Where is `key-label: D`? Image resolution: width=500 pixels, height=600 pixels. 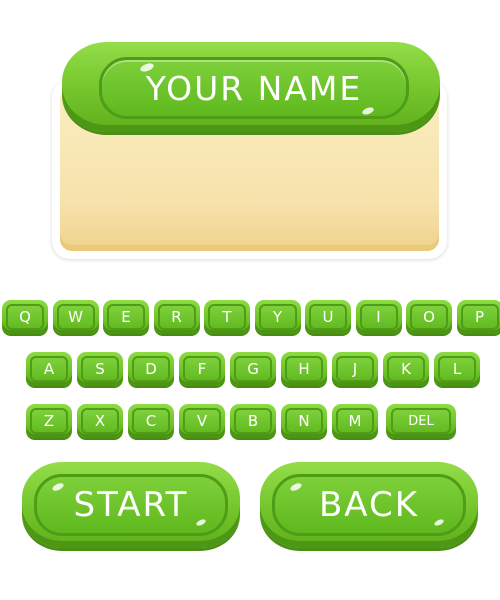
key-label: D is located at coordinates (151, 369).